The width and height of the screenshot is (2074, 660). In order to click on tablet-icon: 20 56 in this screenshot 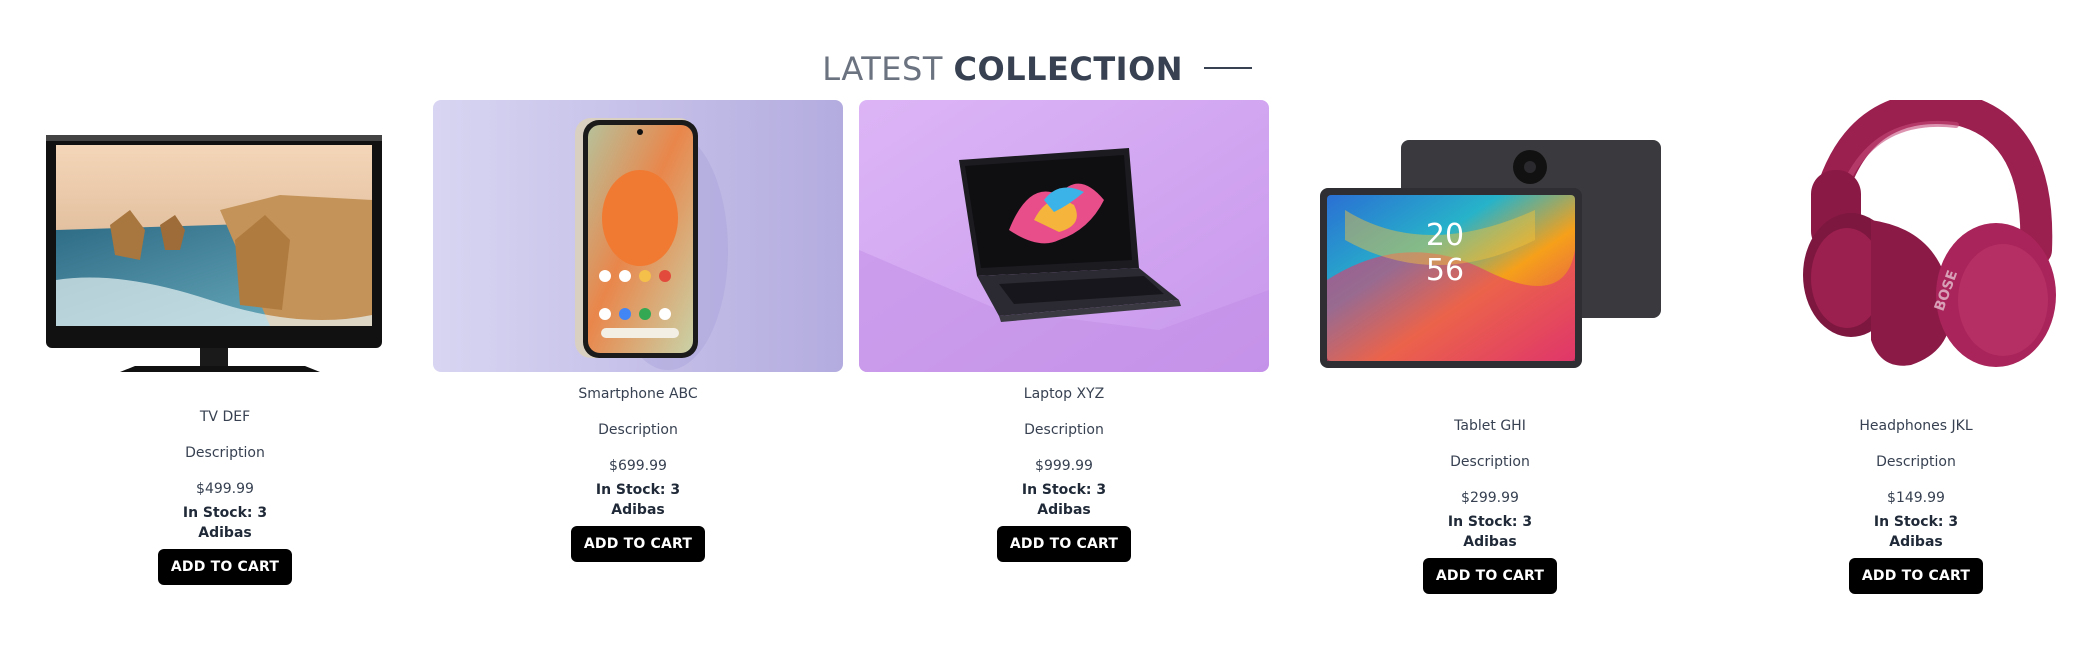, I will do `click(1490, 254)`.